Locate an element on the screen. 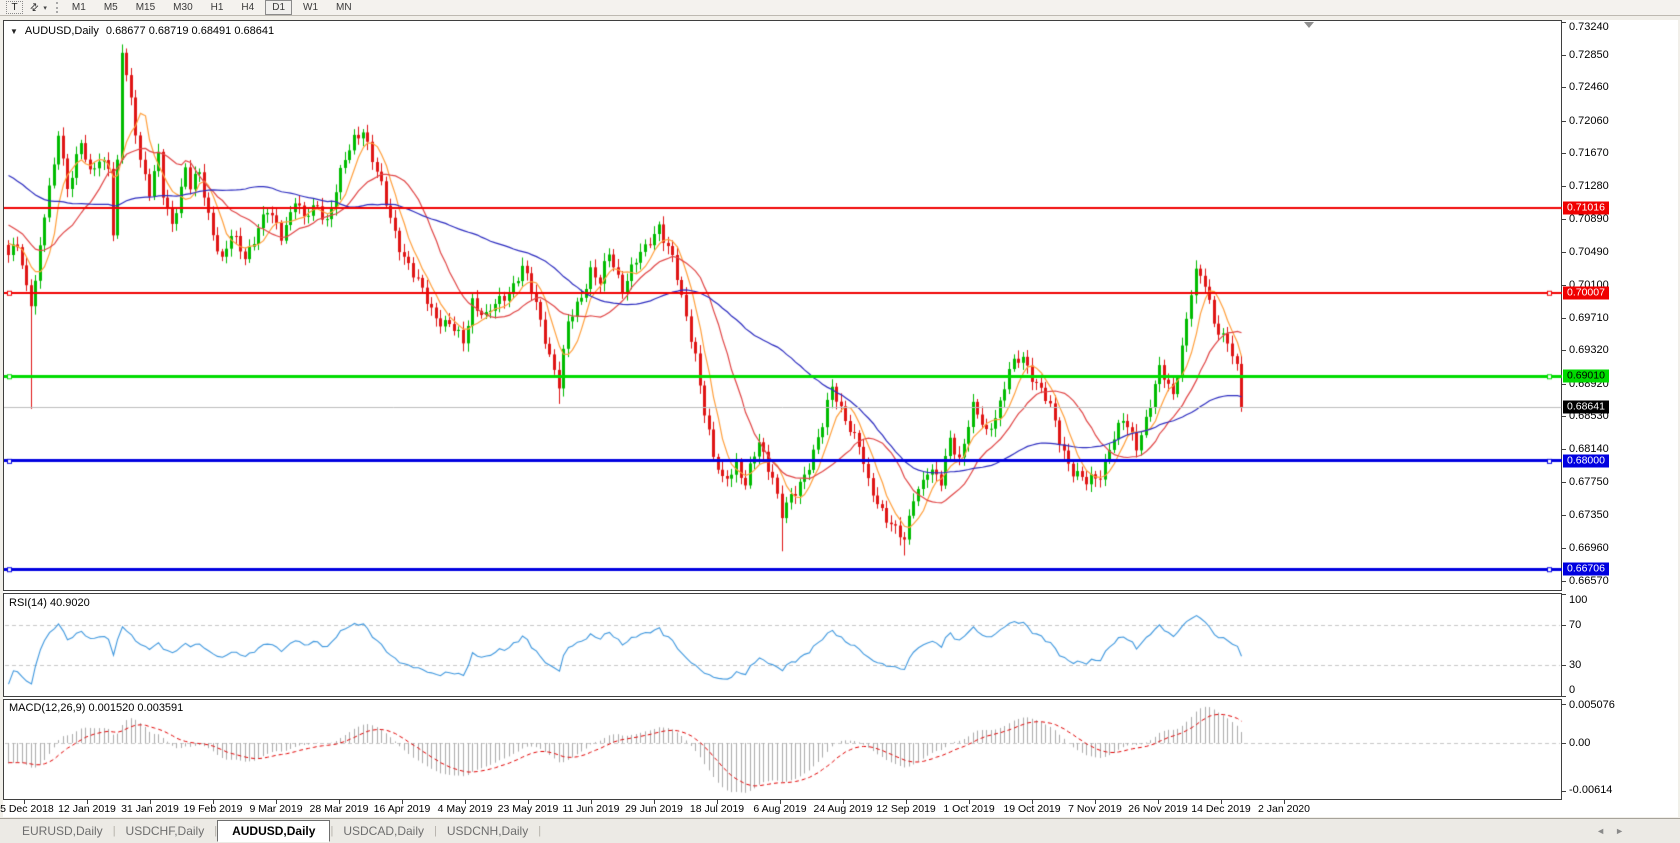 The height and width of the screenshot is (843, 1680). date-label: 26 Nov 2019 is located at coordinates (1158, 809).